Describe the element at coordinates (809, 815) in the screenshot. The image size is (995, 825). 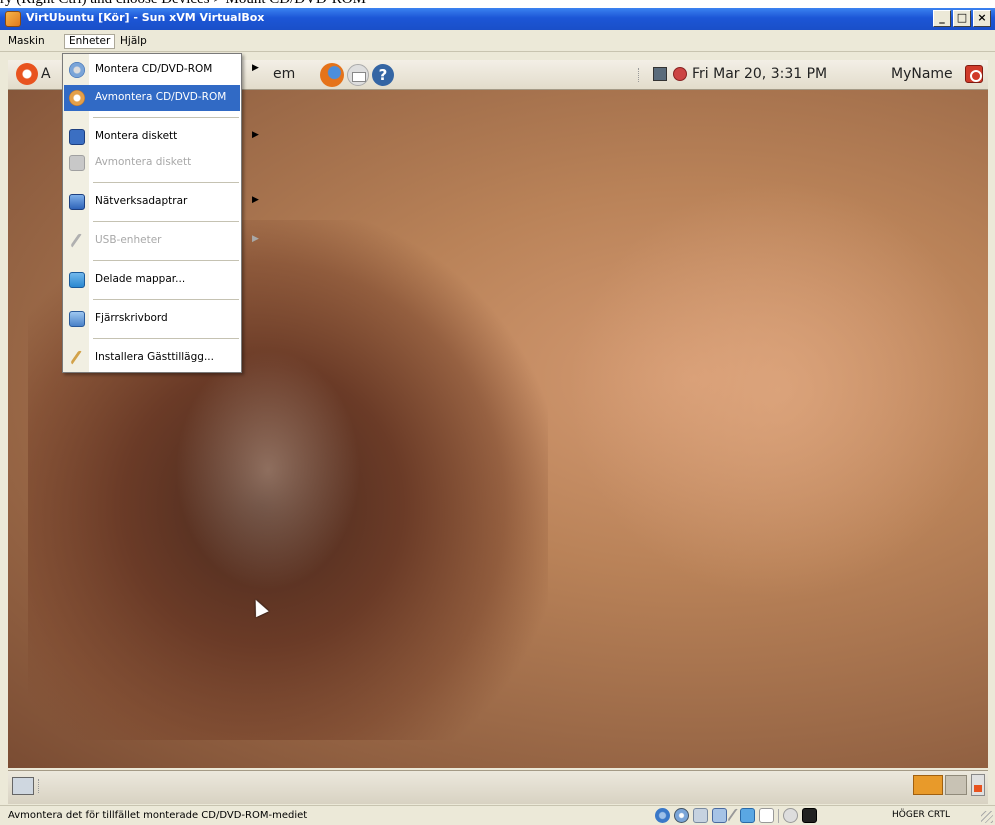
I see `keyboard-capture-icon` at that location.